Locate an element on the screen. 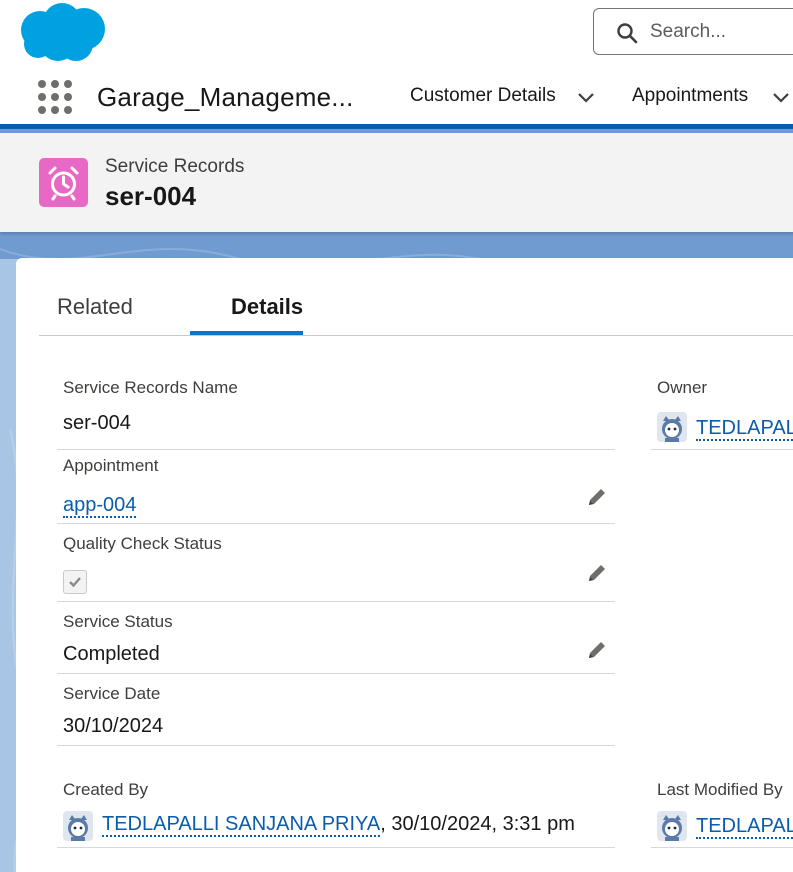 The height and width of the screenshot is (872, 793). field-label: Service Records Name is located at coordinates (150, 387).